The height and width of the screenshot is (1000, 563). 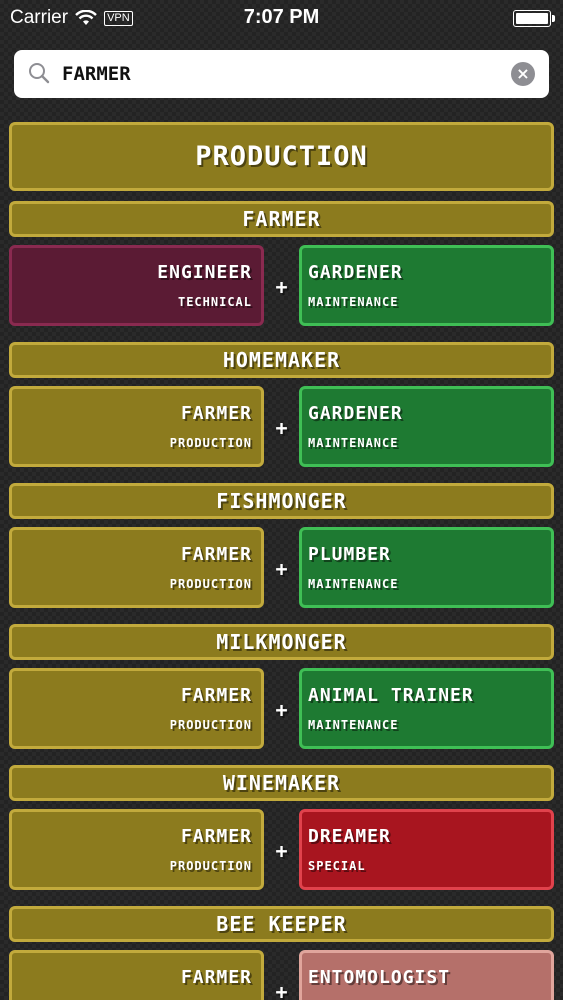 What do you see at coordinates (281, 953) in the screenshot?
I see `list-item: BEE KEEPER FARMERPRODUCTION + ENTOMOLOGIST` at bounding box center [281, 953].